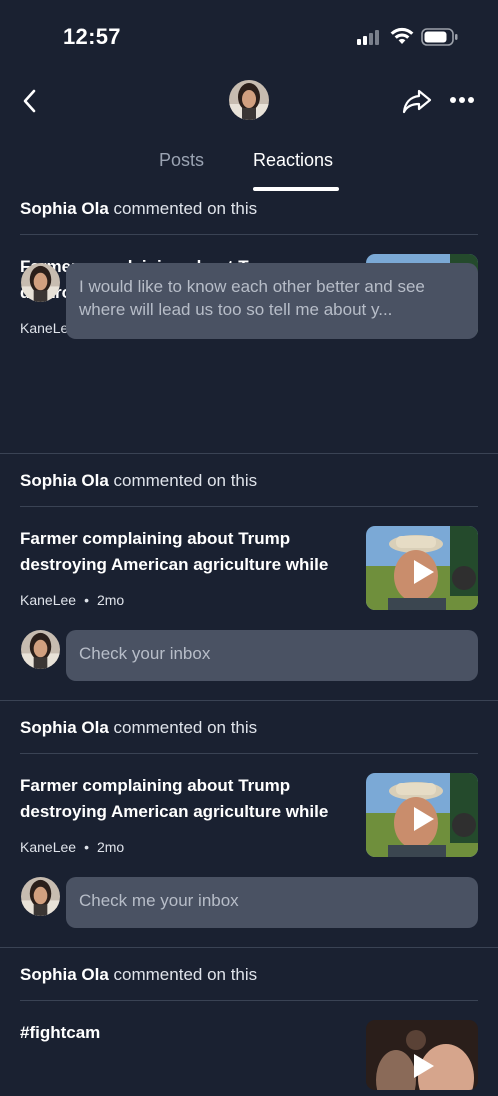 This screenshot has height=1096, width=498. What do you see at coordinates (417, 101) in the screenshot?
I see `share-icon` at bounding box center [417, 101].